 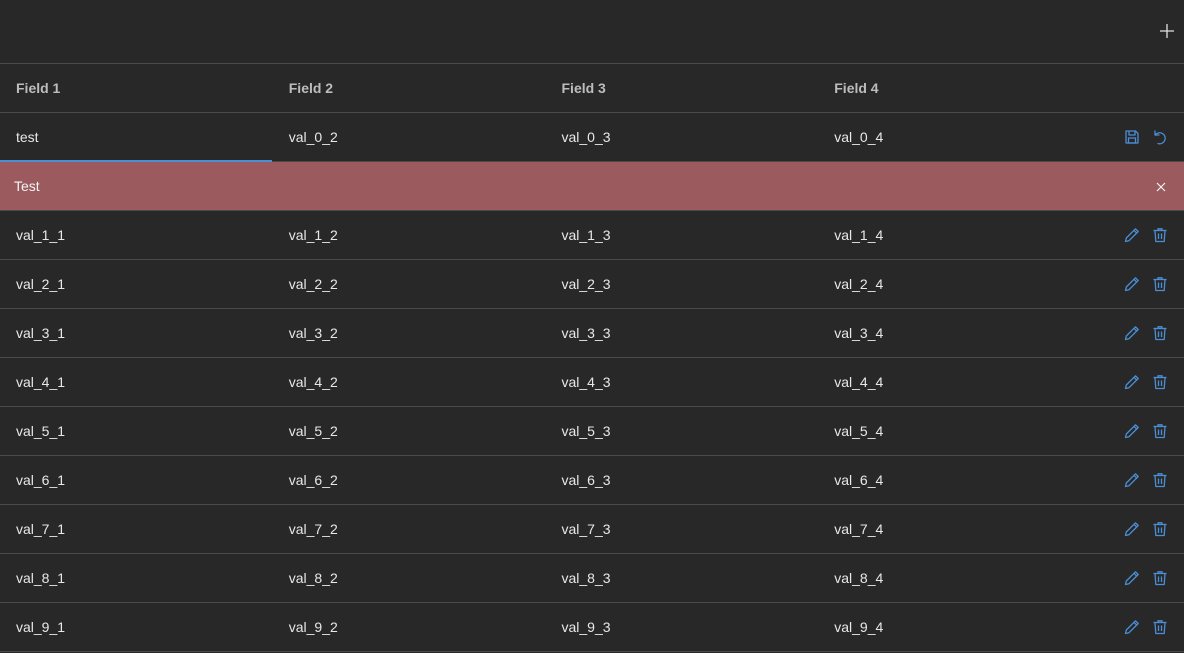 What do you see at coordinates (41, 627) in the screenshot?
I see `table-cell: val_9_1` at bounding box center [41, 627].